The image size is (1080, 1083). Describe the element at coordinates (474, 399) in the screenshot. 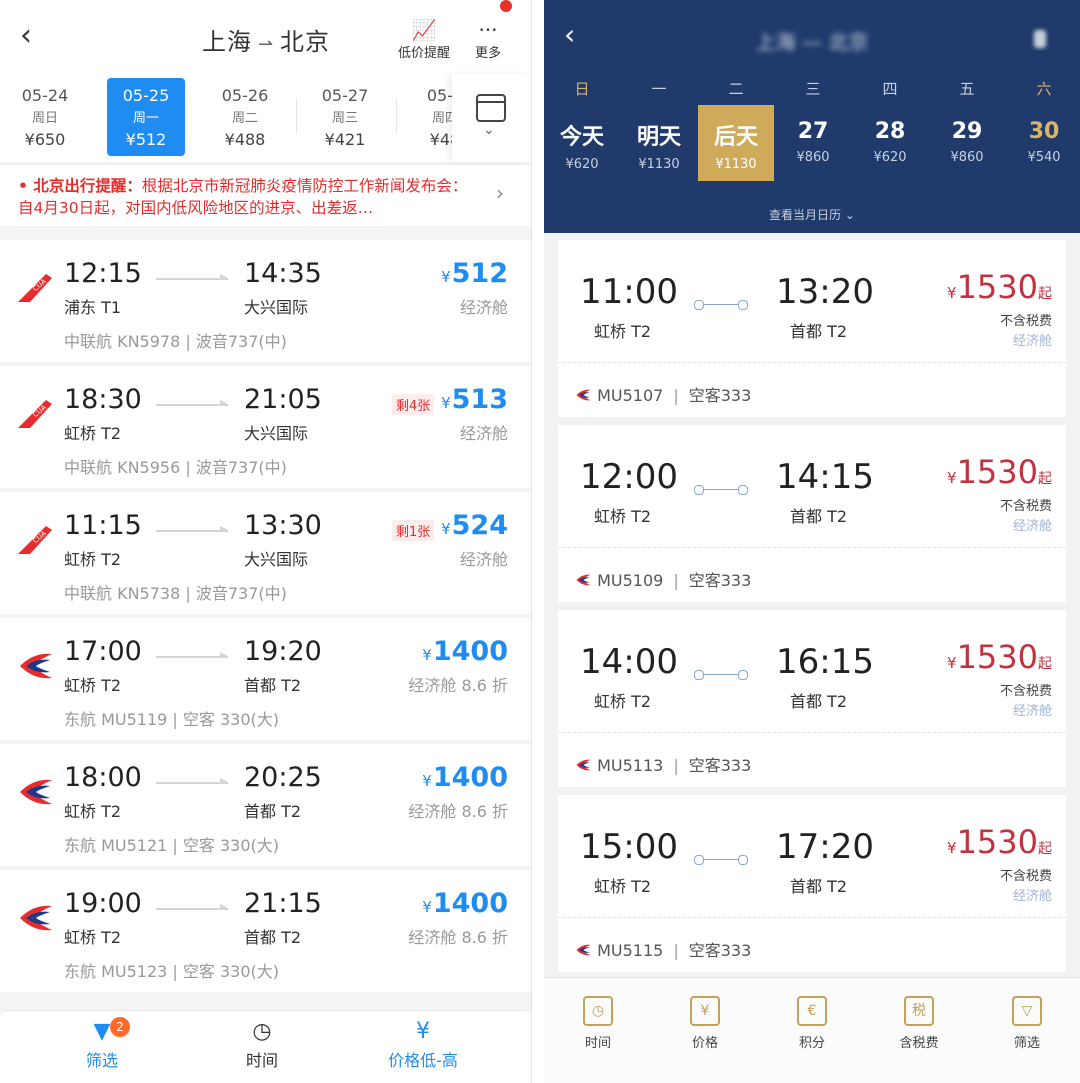

I see `flight-price: ¥513` at that location.